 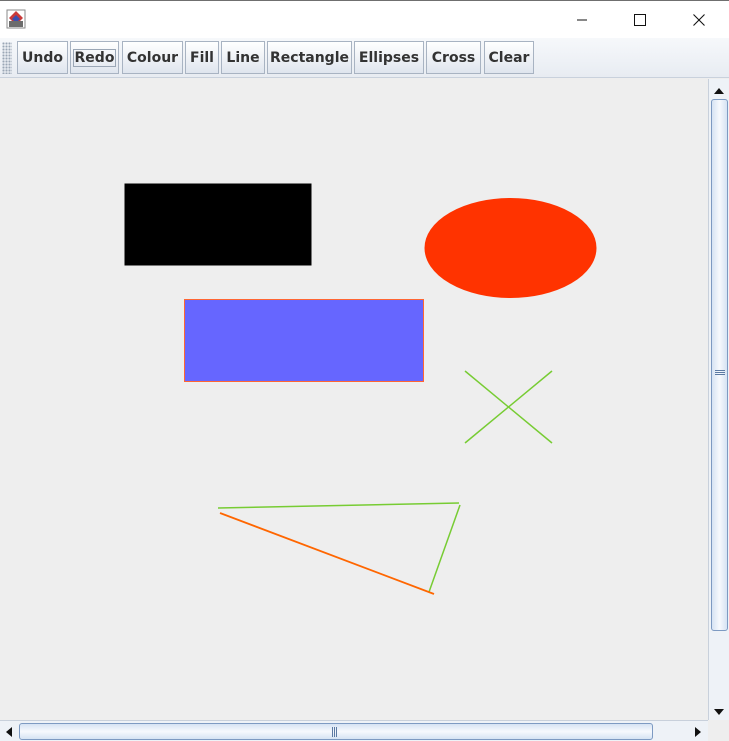 I want to click on rectangle-button: Rectangle, so click(x=309, y=57).